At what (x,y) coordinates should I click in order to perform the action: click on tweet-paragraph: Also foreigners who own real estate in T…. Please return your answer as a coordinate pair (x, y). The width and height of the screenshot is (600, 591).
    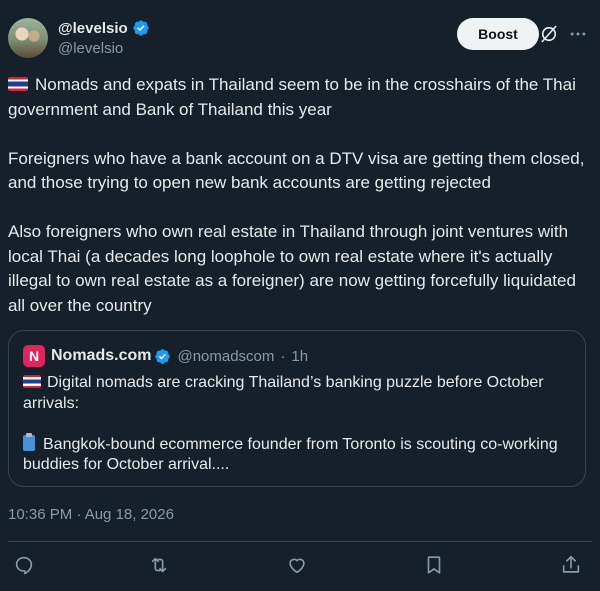
    Looking at the image, I should click on (292, 268).